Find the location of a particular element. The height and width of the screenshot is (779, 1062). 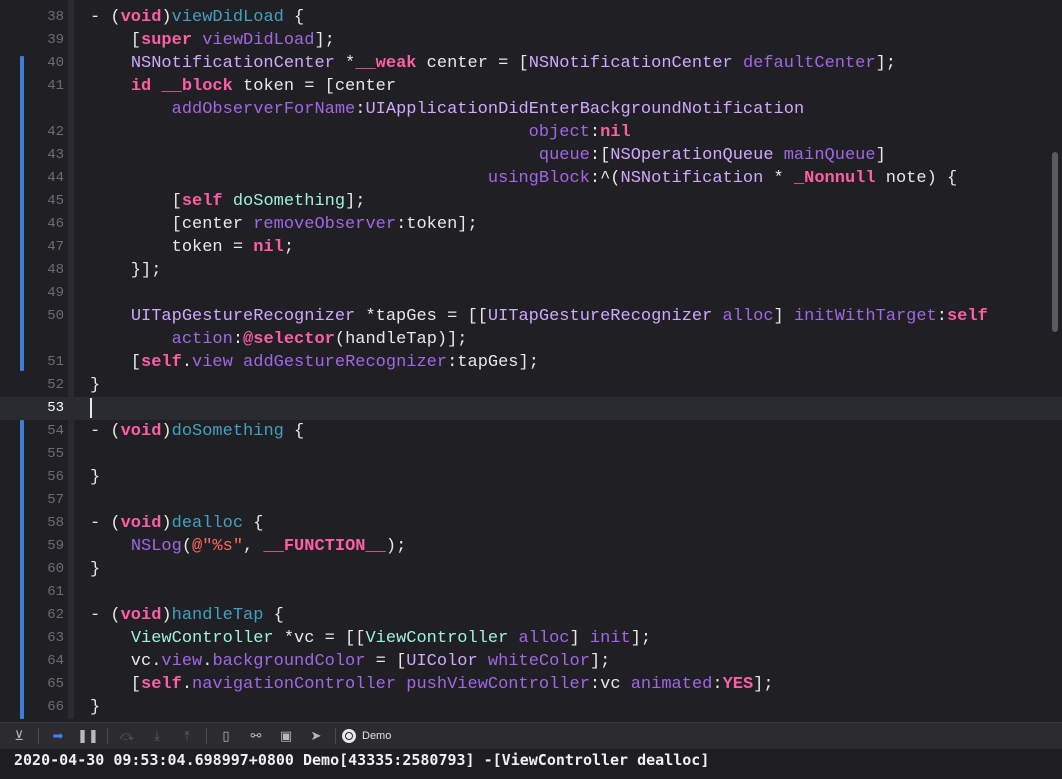

line-number: 40 is located at coordinates (55, 63).